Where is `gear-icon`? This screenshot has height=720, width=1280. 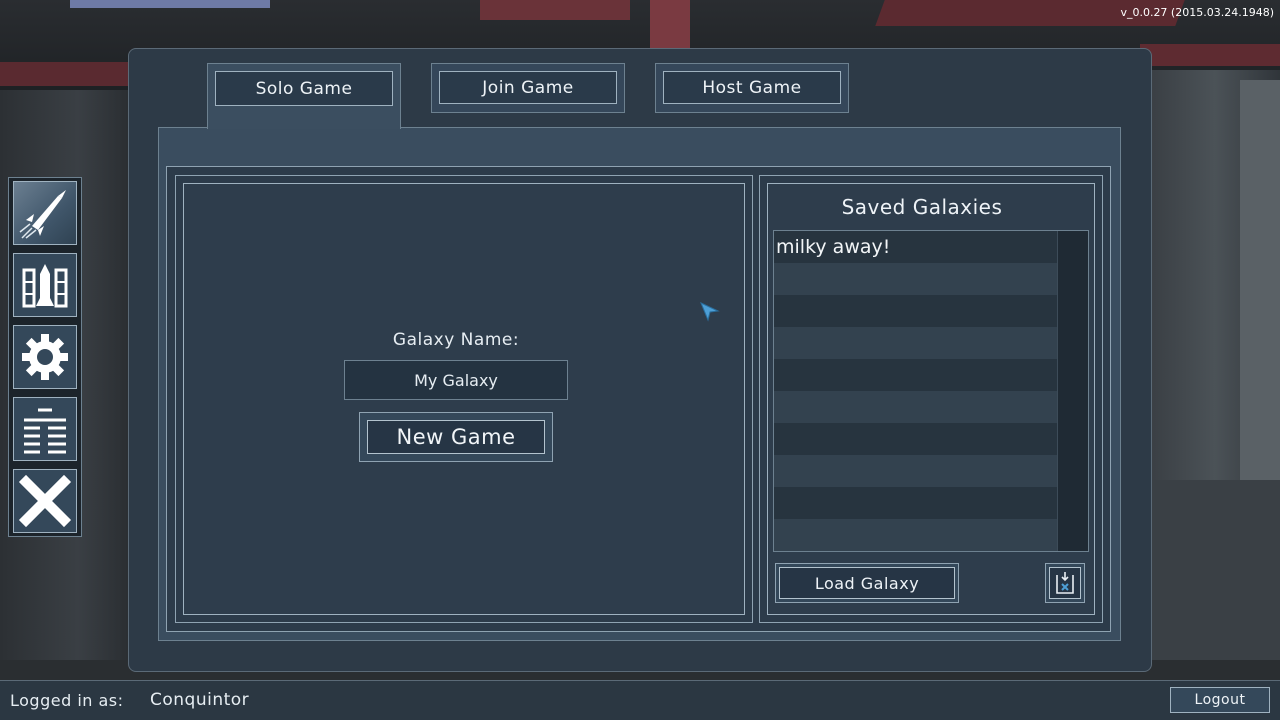 gear-icon is located at coordinates (45, 357).